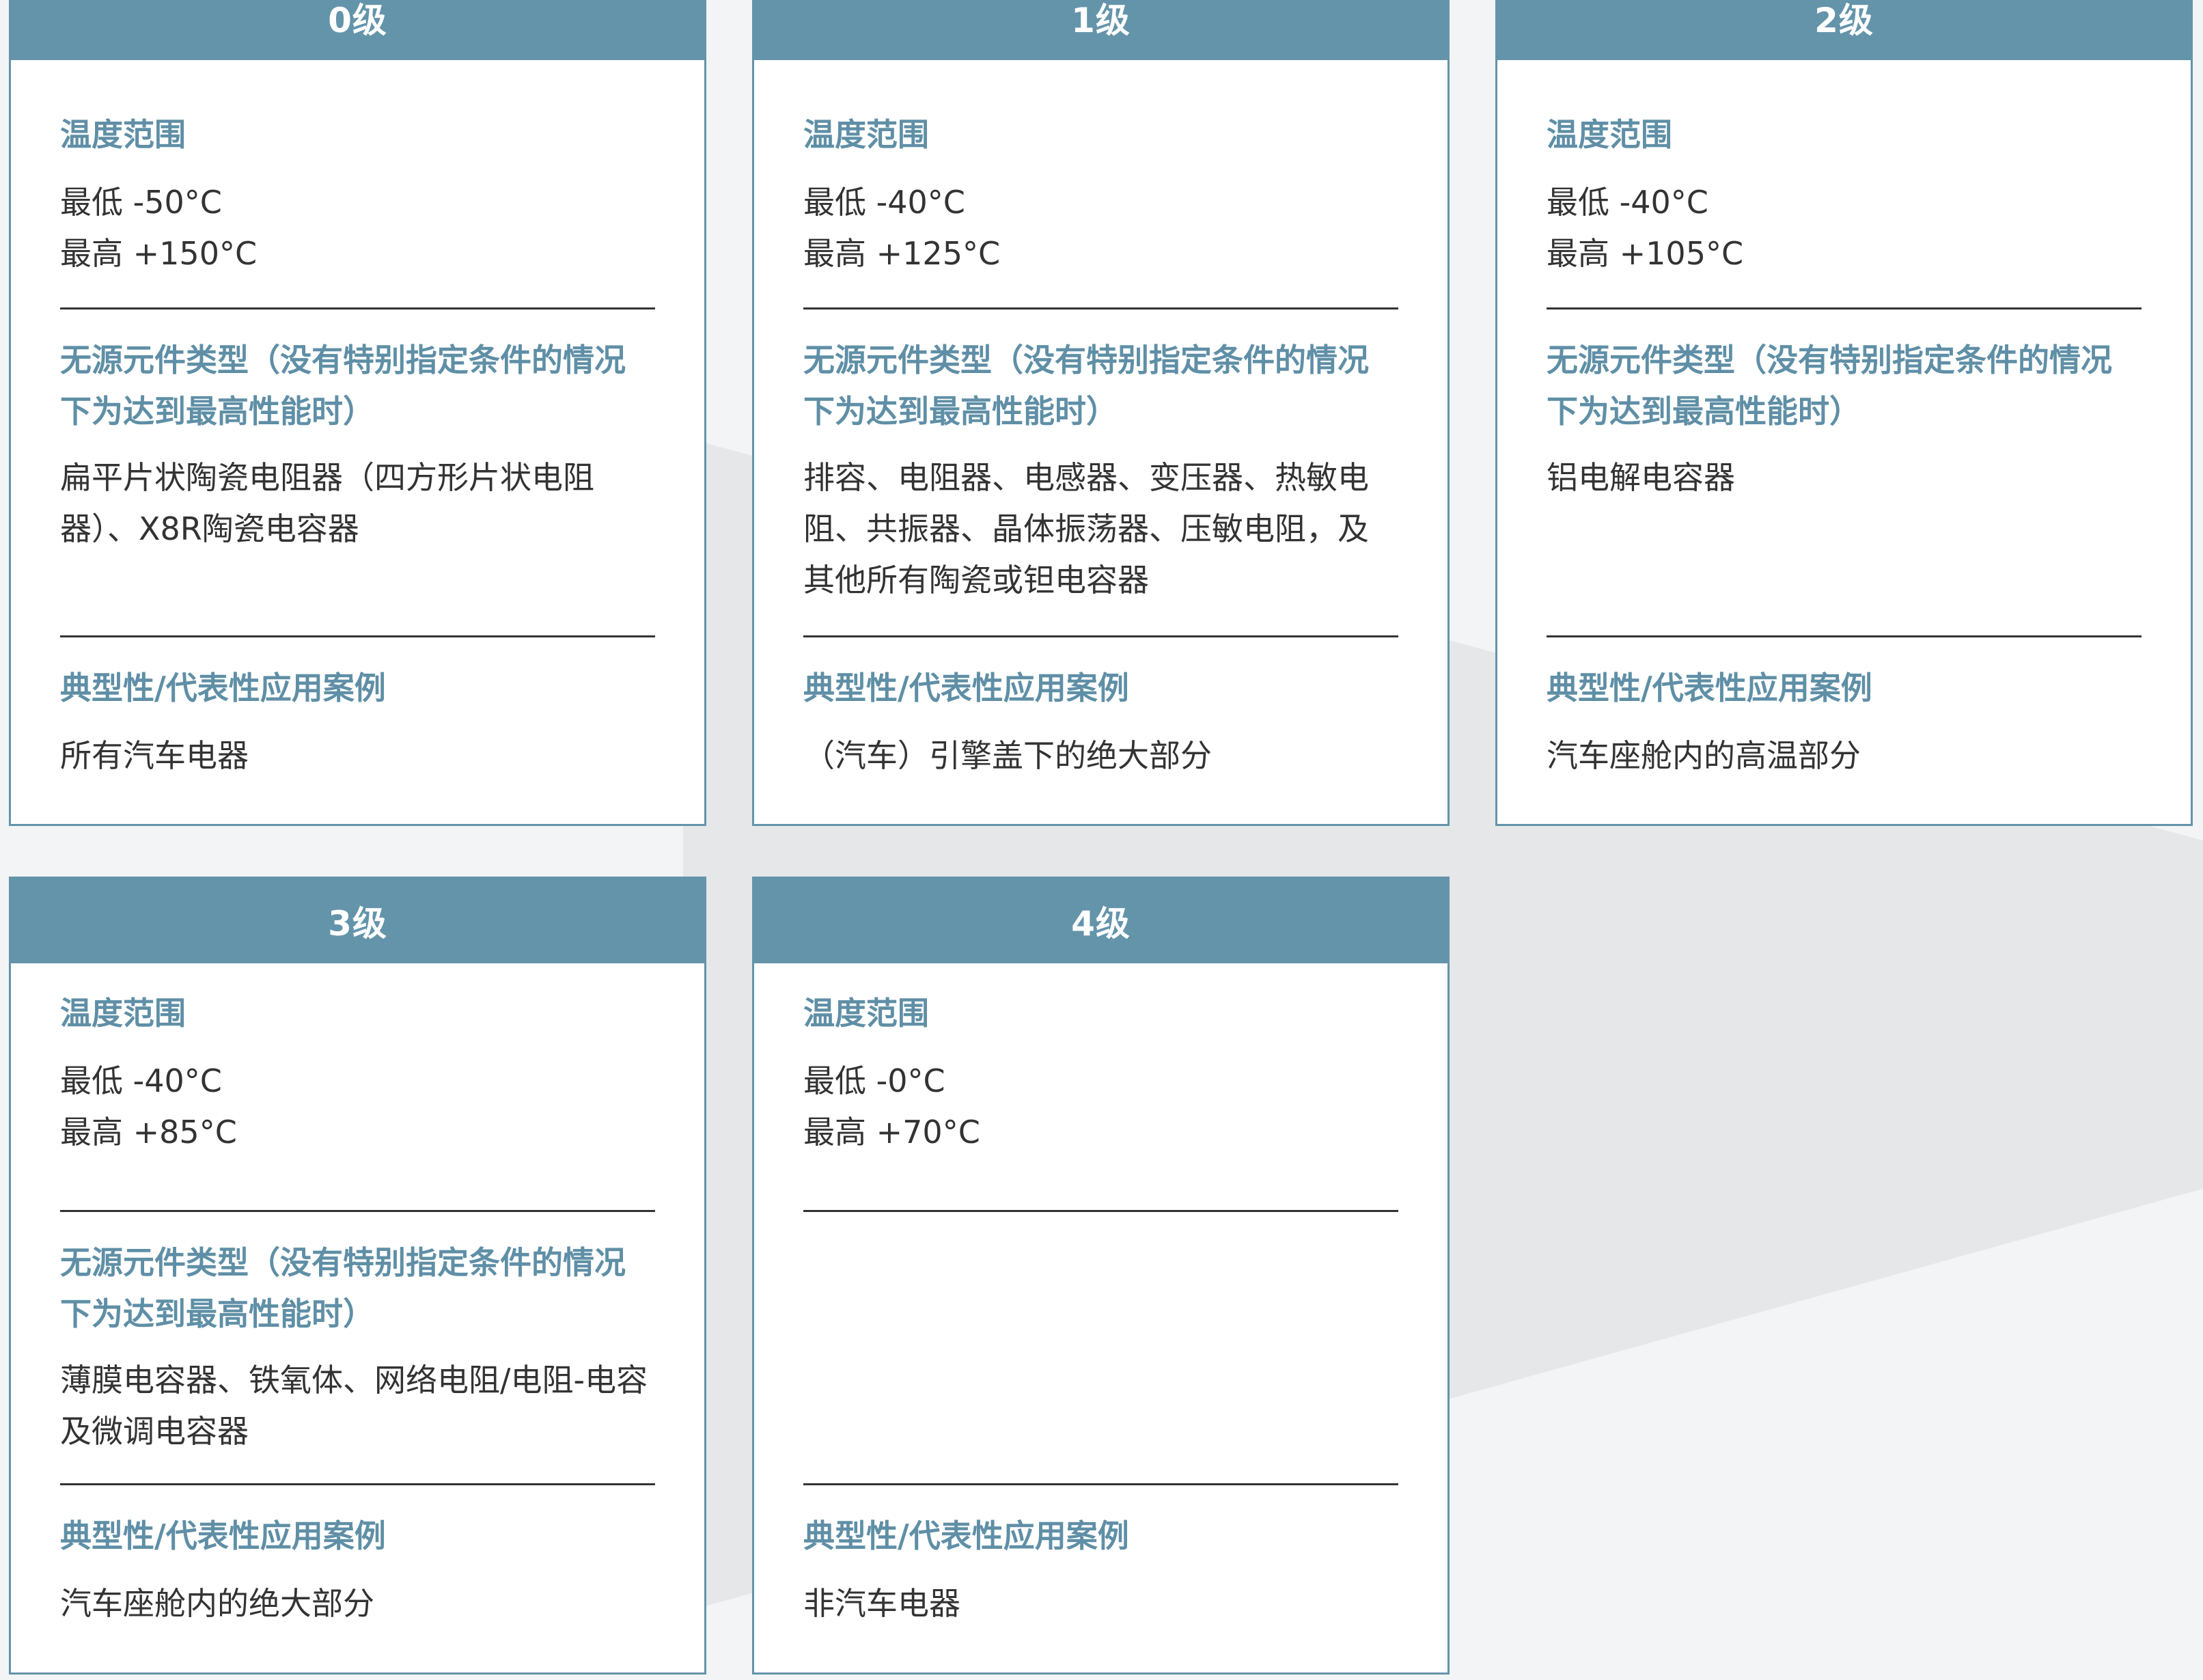  I want to click on grade-header-4: 4级, so click(1100, 921).